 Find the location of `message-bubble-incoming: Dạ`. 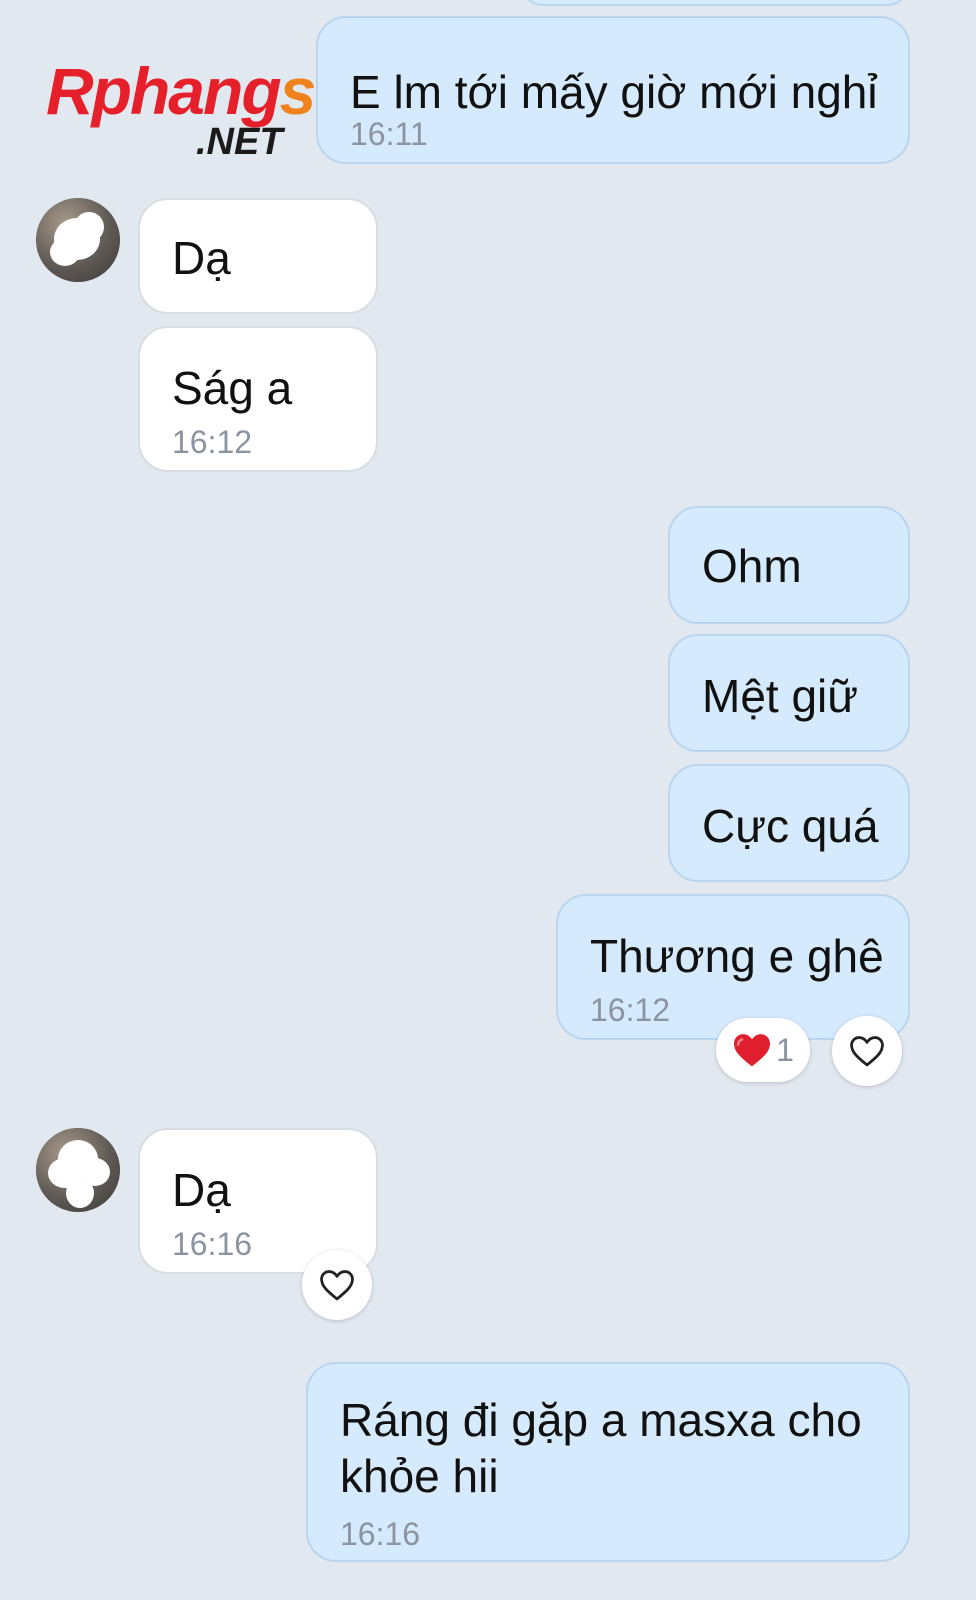

message-bubble-incoming: Dạ is located at coordinates (258, 256).